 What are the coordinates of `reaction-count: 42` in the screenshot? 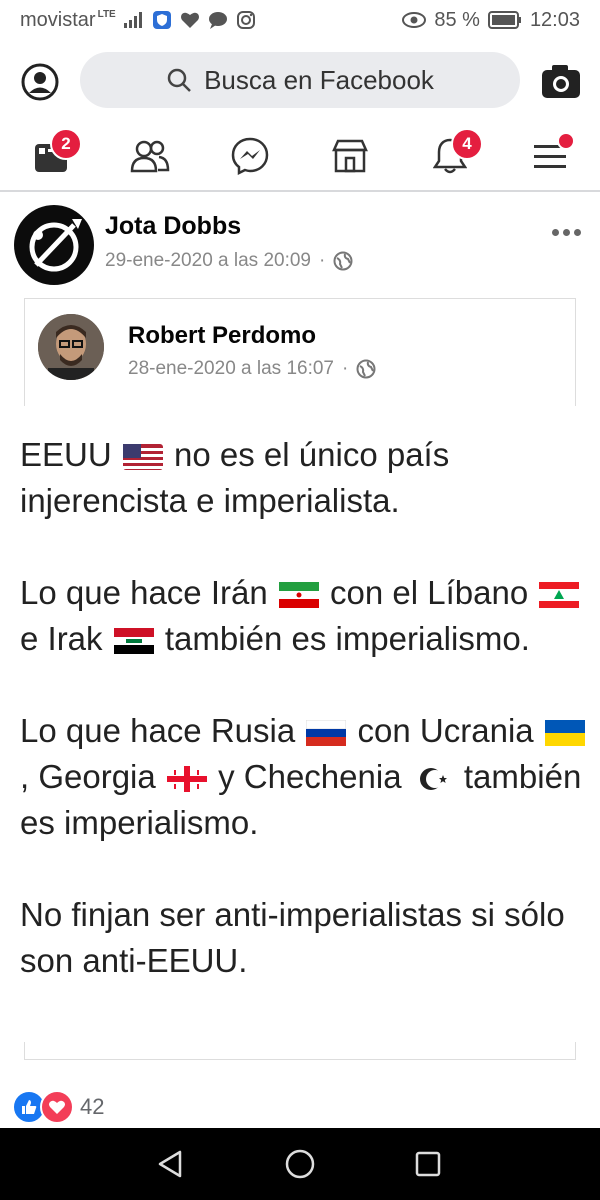 It's located at (92, 1106).